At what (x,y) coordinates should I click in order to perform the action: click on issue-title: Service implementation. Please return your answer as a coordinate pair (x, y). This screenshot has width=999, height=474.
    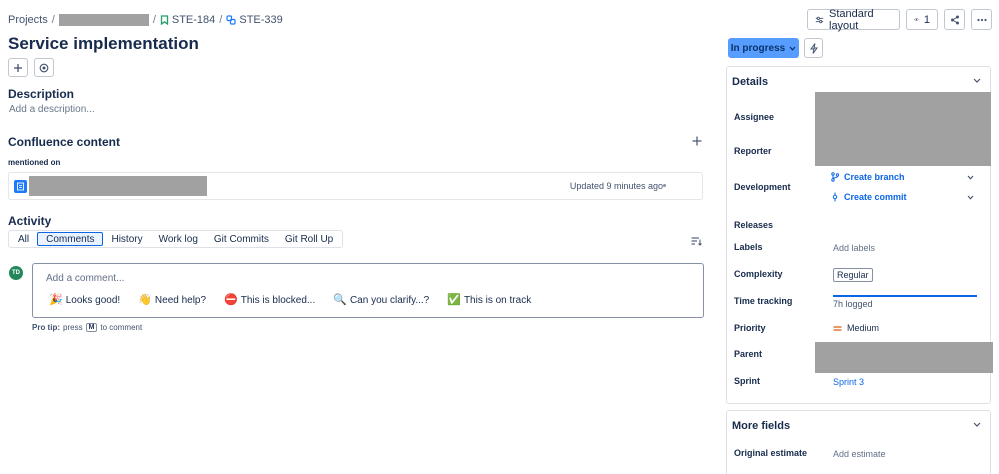
    Looking at the image, I should click on (103, 44).